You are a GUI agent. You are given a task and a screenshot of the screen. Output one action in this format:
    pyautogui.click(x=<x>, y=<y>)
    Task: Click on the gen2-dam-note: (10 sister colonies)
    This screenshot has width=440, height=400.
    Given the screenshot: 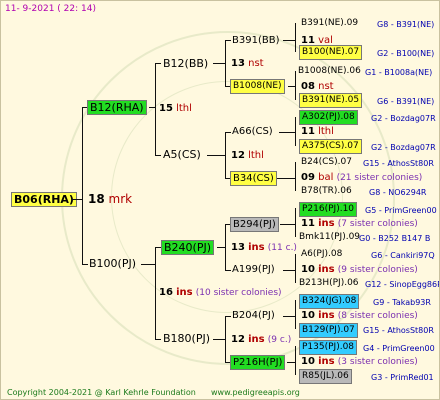 What is the action you would take?
    pyautogui.click(x=238, y=293)
    